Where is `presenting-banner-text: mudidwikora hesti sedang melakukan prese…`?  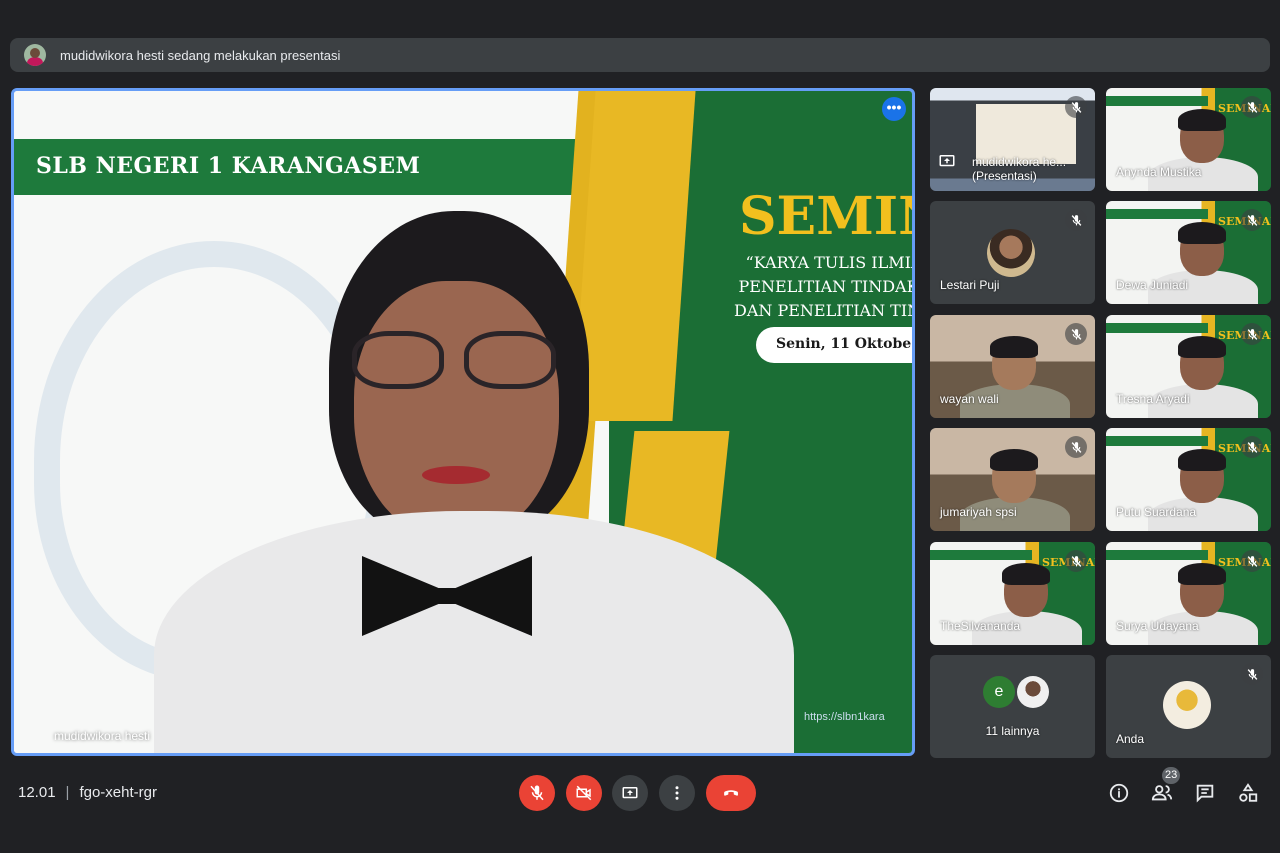 presenting-banner-text: mudidwikora hesti sedang melakukan prese… is located at coordinates (200, 55).